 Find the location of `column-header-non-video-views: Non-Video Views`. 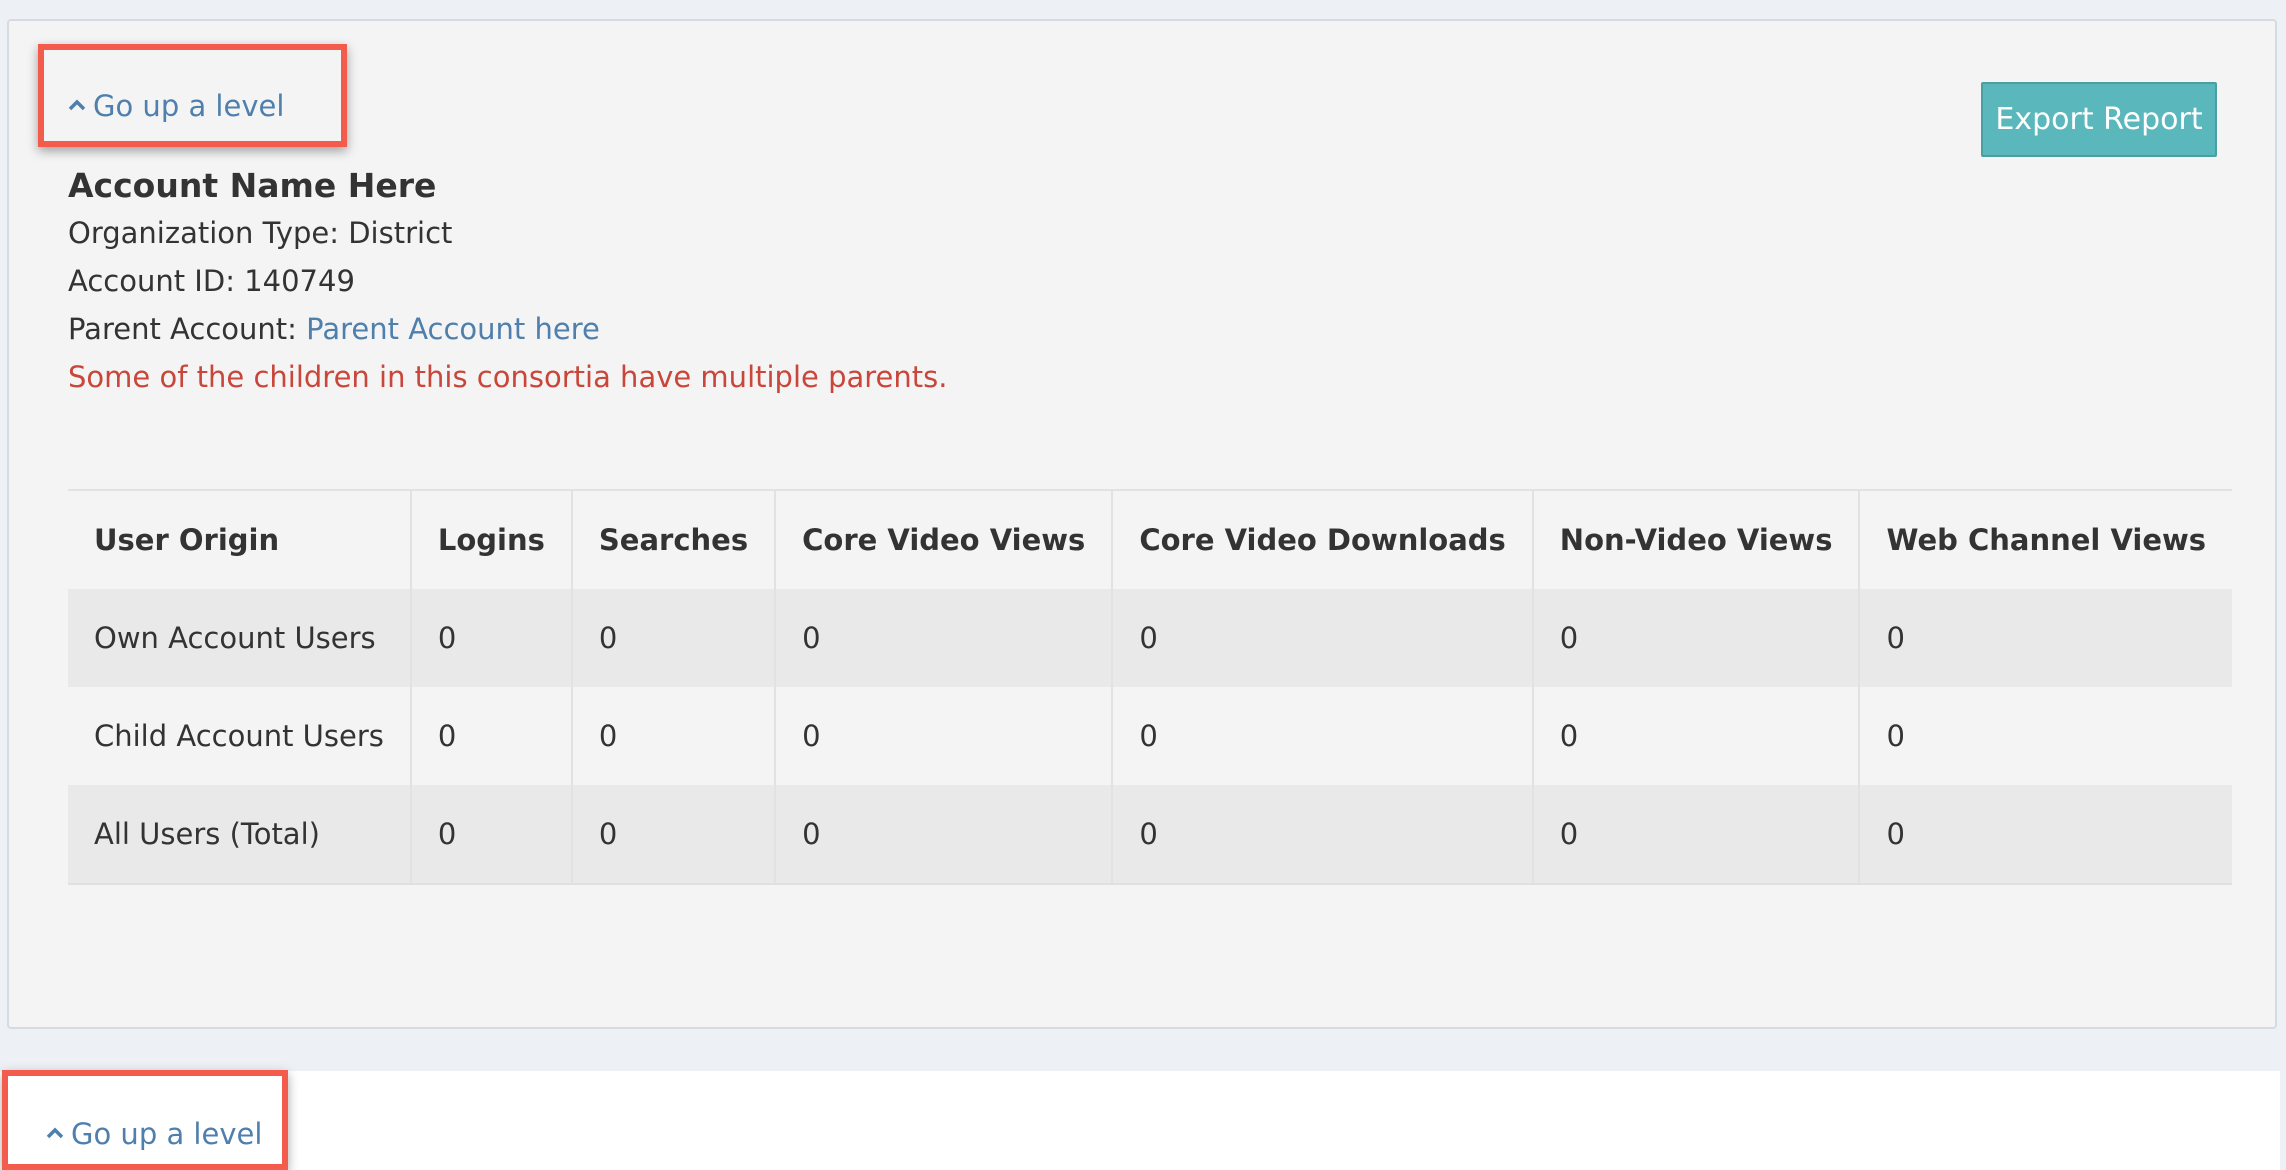

column-header-non-video-views: Non-Video Views is located at coordinates (1696, 539).